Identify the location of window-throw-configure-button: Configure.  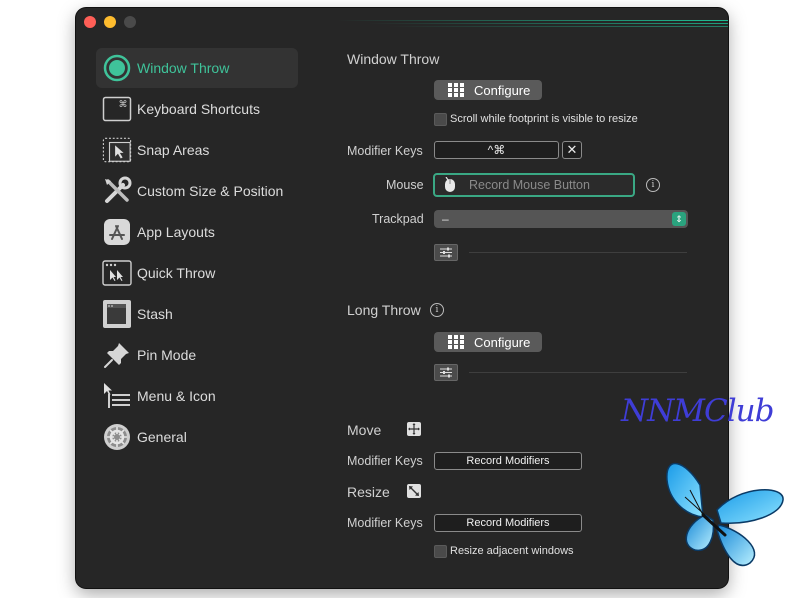
(488, 90).